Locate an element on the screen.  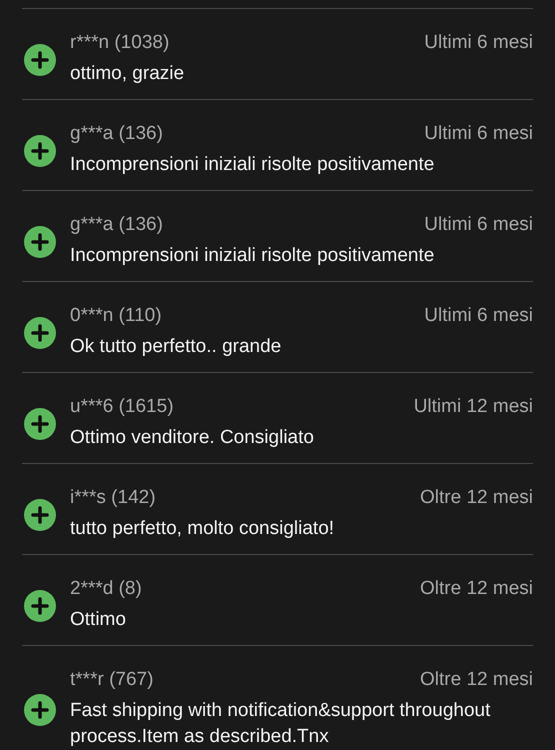
review-comment: Ottimo venditore. Consigliato is located at coordinates (192, 438).